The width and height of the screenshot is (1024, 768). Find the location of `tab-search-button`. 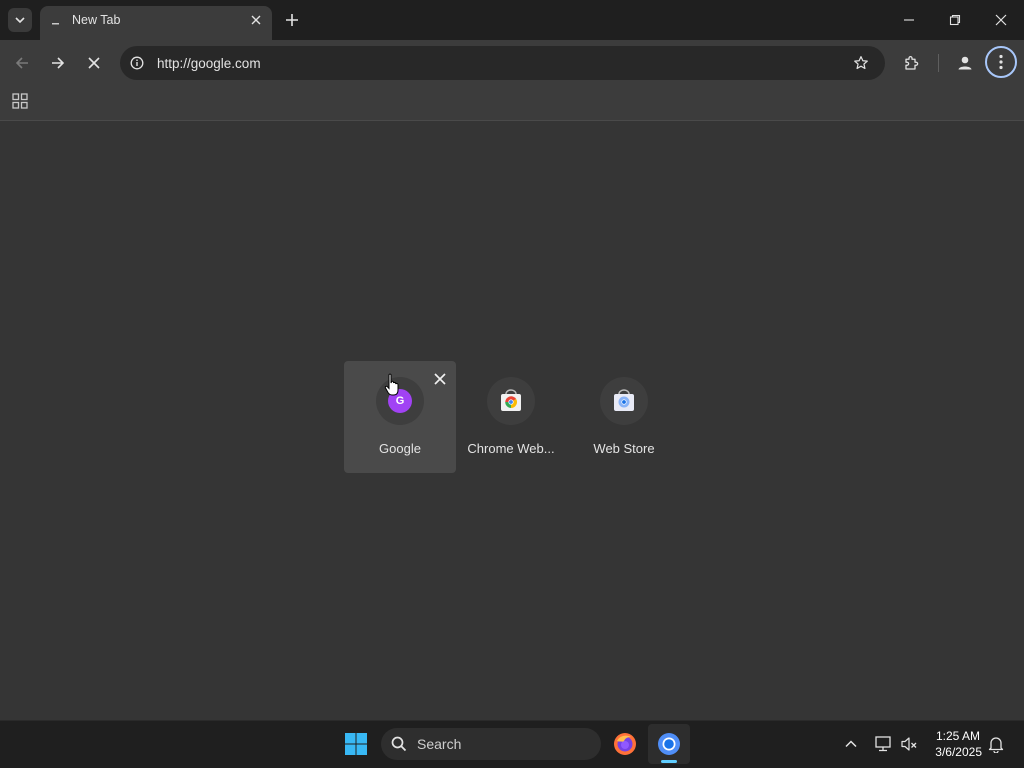

tab-search-button is located at coordinates (20, 20).